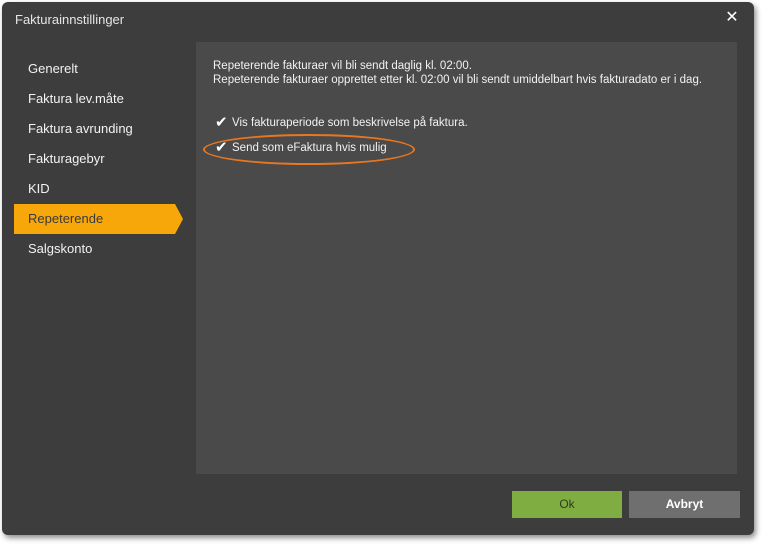  Describe the element at coordinates (99, 249) in the screenshot. I see `sidebar-item-salgskonto: Salgskonto` at that location.